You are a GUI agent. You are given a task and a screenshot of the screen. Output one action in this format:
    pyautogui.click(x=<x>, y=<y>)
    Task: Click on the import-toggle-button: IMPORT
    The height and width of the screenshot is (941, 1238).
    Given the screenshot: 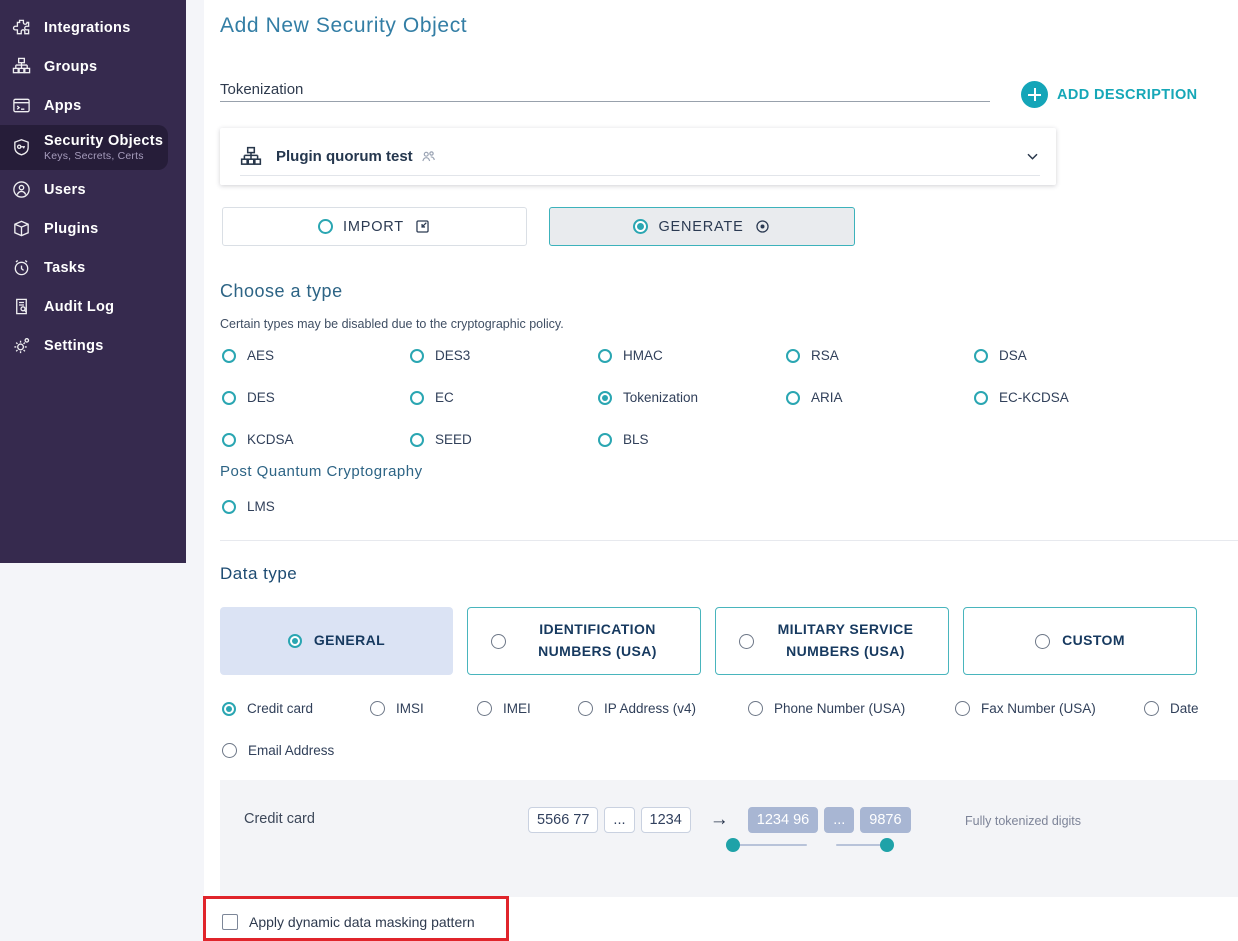 What is the action you would take?
    pyautogui.click(x=374, y=226)
    